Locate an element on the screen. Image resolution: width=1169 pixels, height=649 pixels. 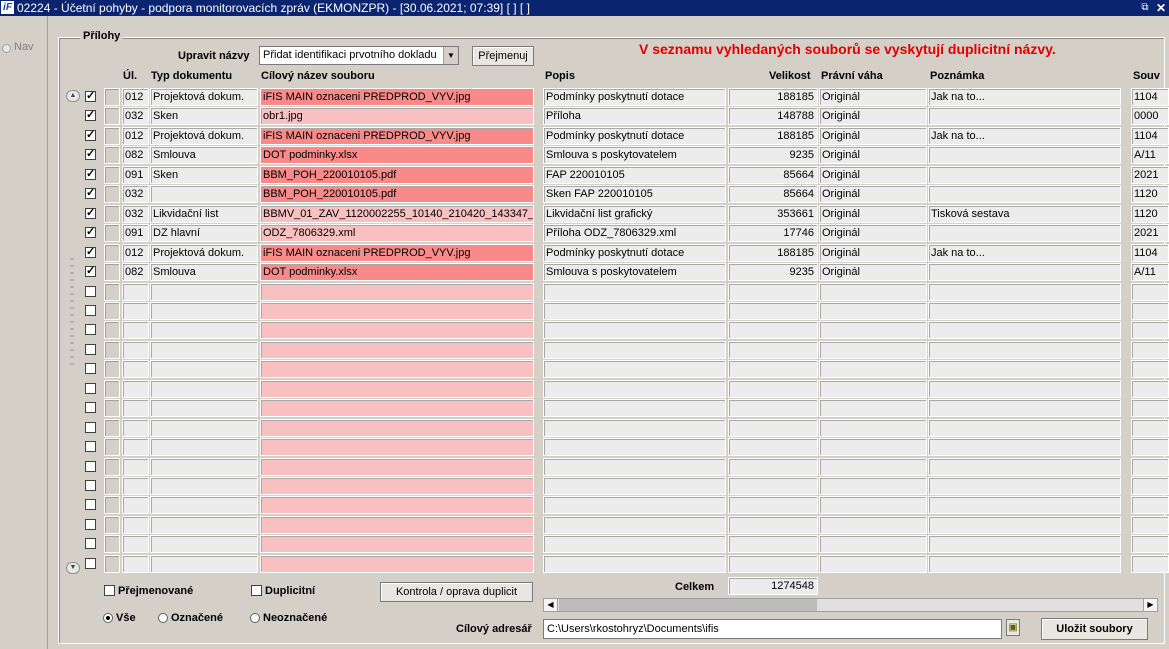
cell-popis: Příloha ODZ_7806329.xml is located at coordinates (634, 233).